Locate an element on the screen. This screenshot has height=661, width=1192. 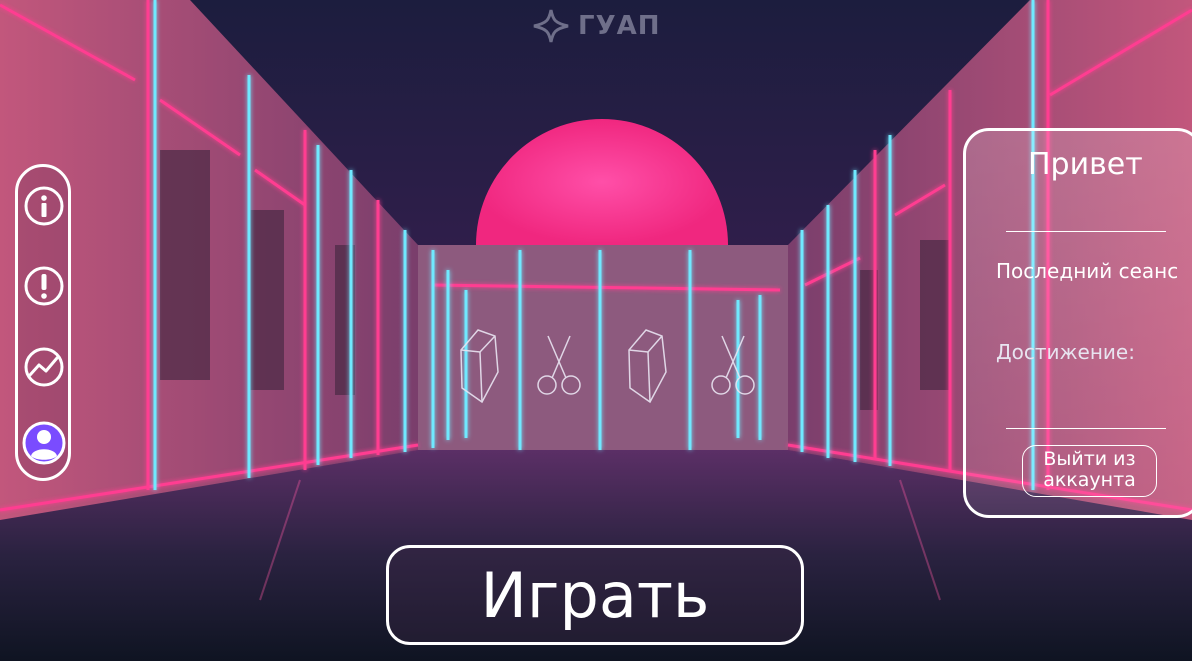
sidebar is located at coordinates (43, 322).